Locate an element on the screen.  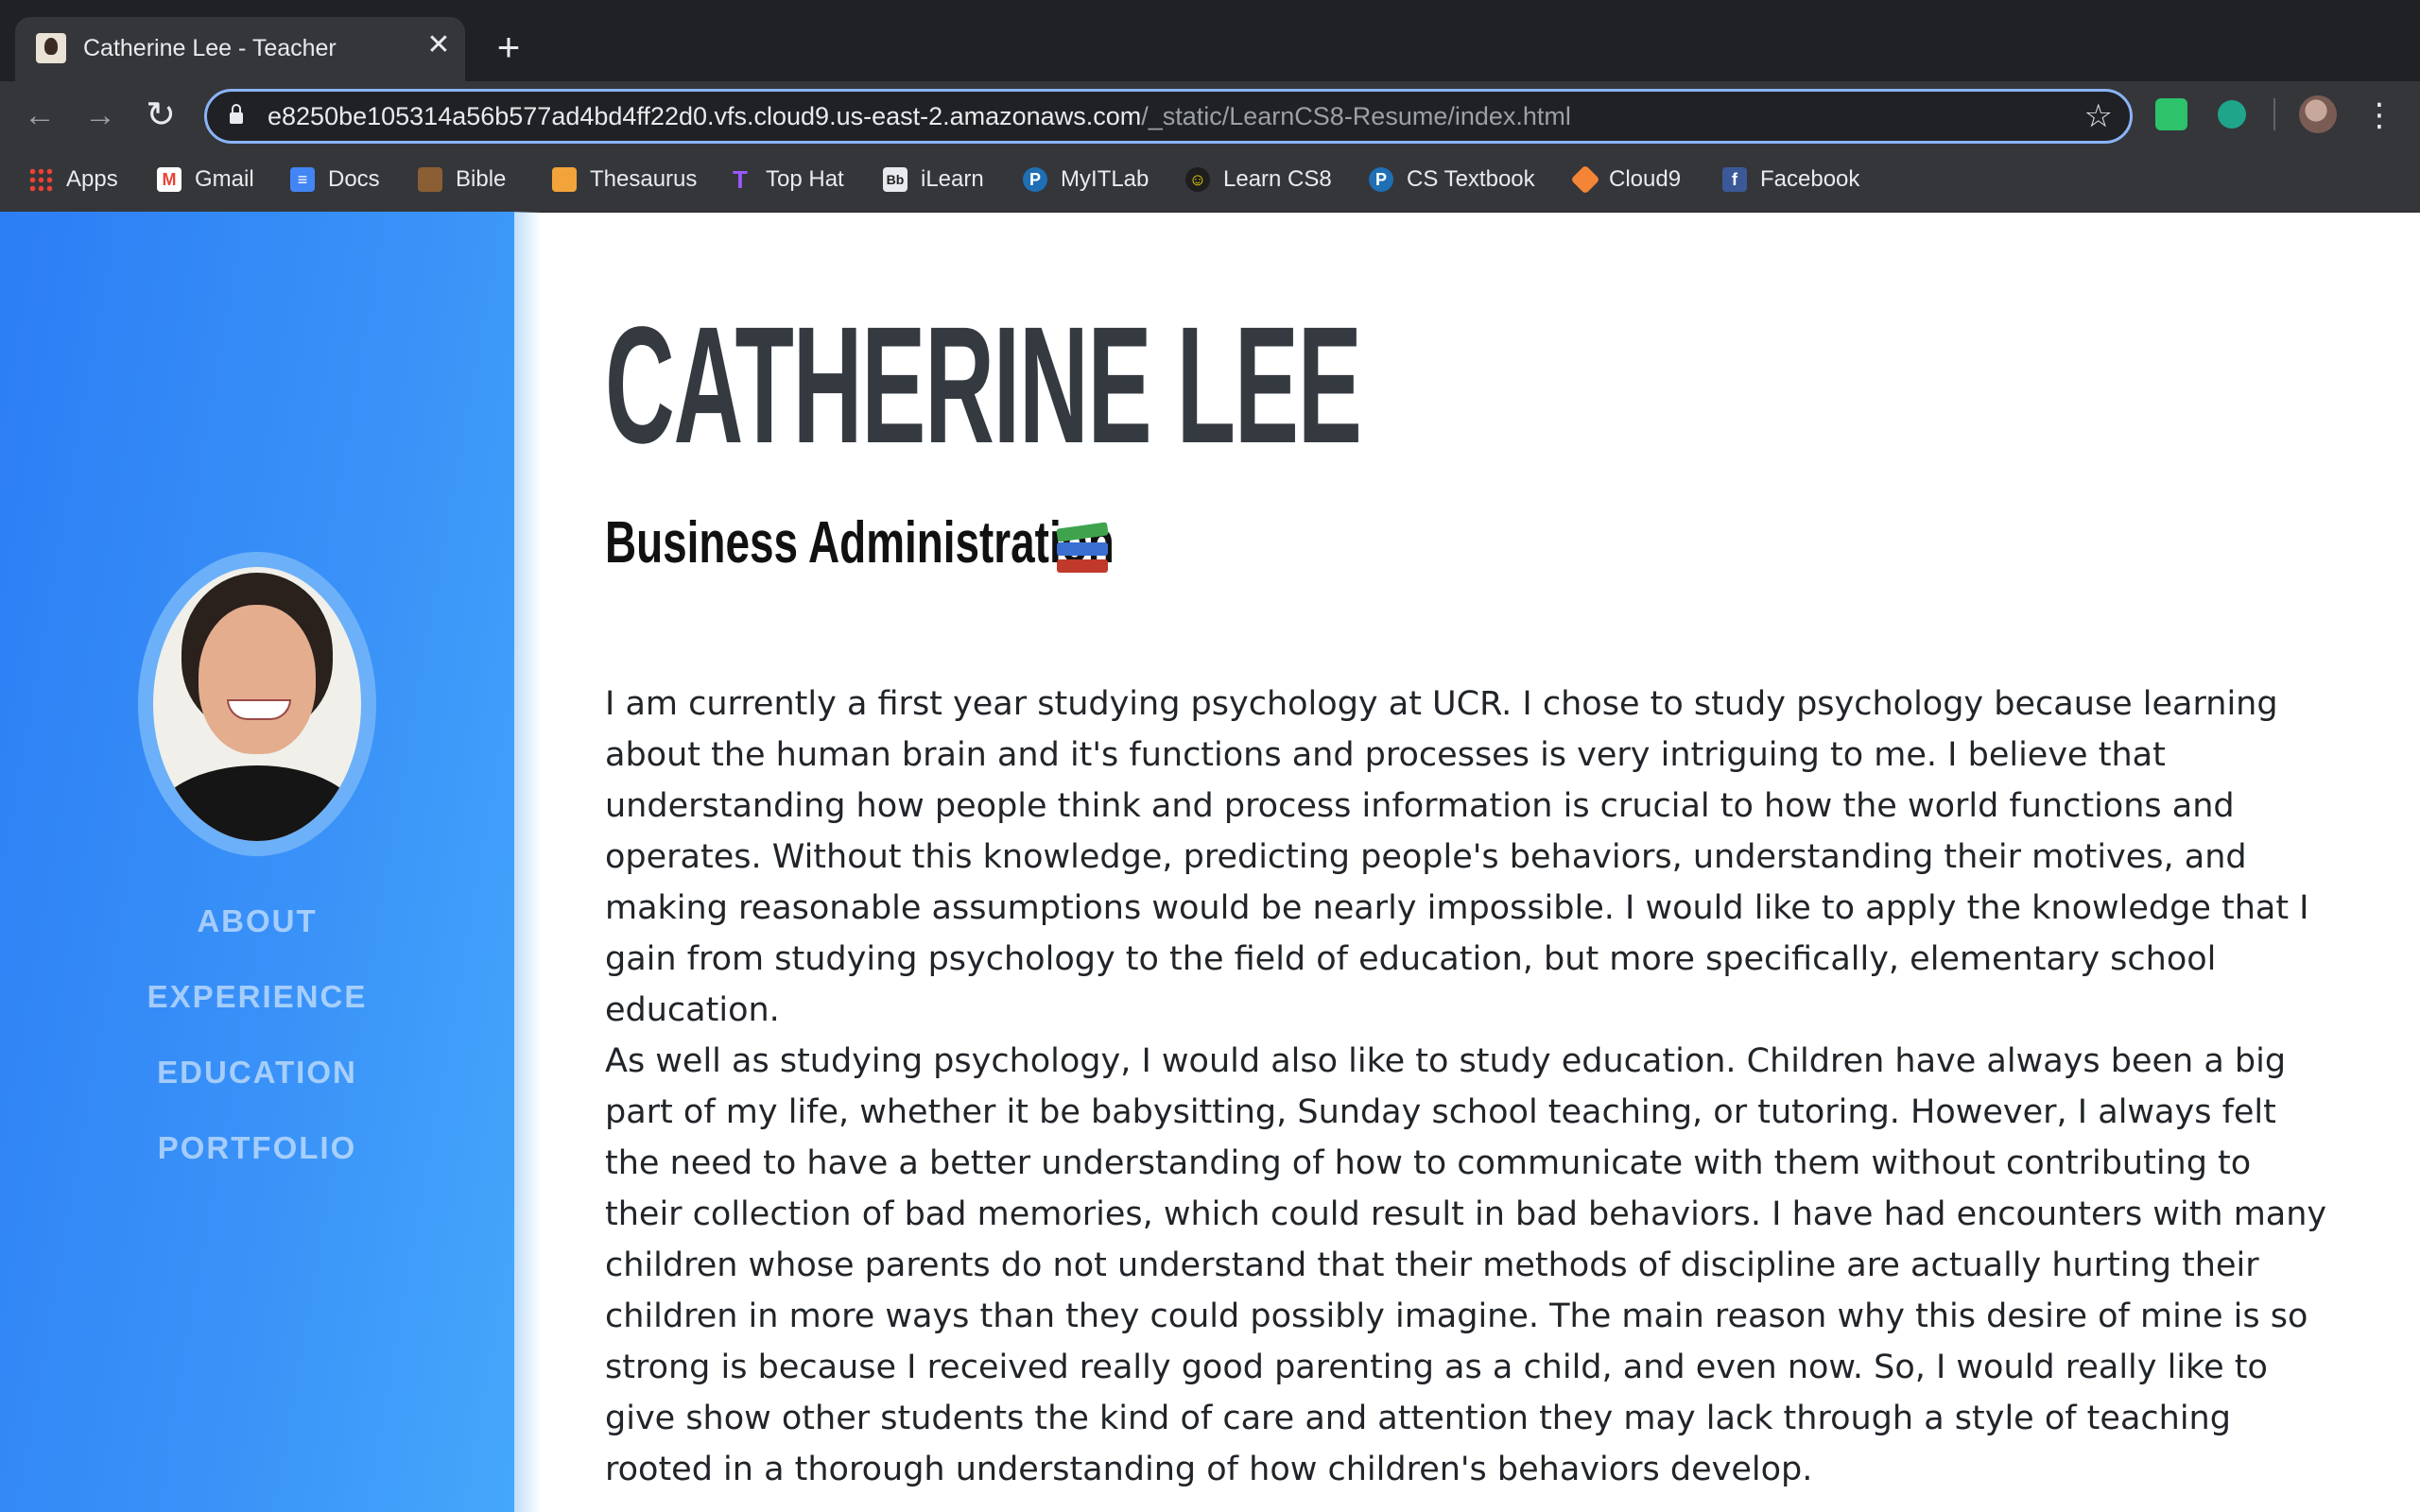
bookmark-label: Facebook is located at coordinates (1810, 179).